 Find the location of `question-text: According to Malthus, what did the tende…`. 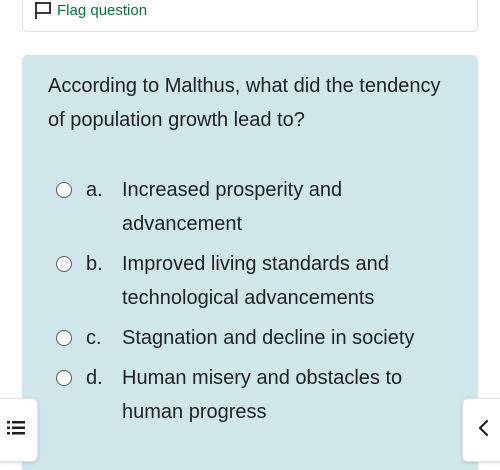

question-text: According to Malthus, what did the tende… is located at coordinates (244, 103).